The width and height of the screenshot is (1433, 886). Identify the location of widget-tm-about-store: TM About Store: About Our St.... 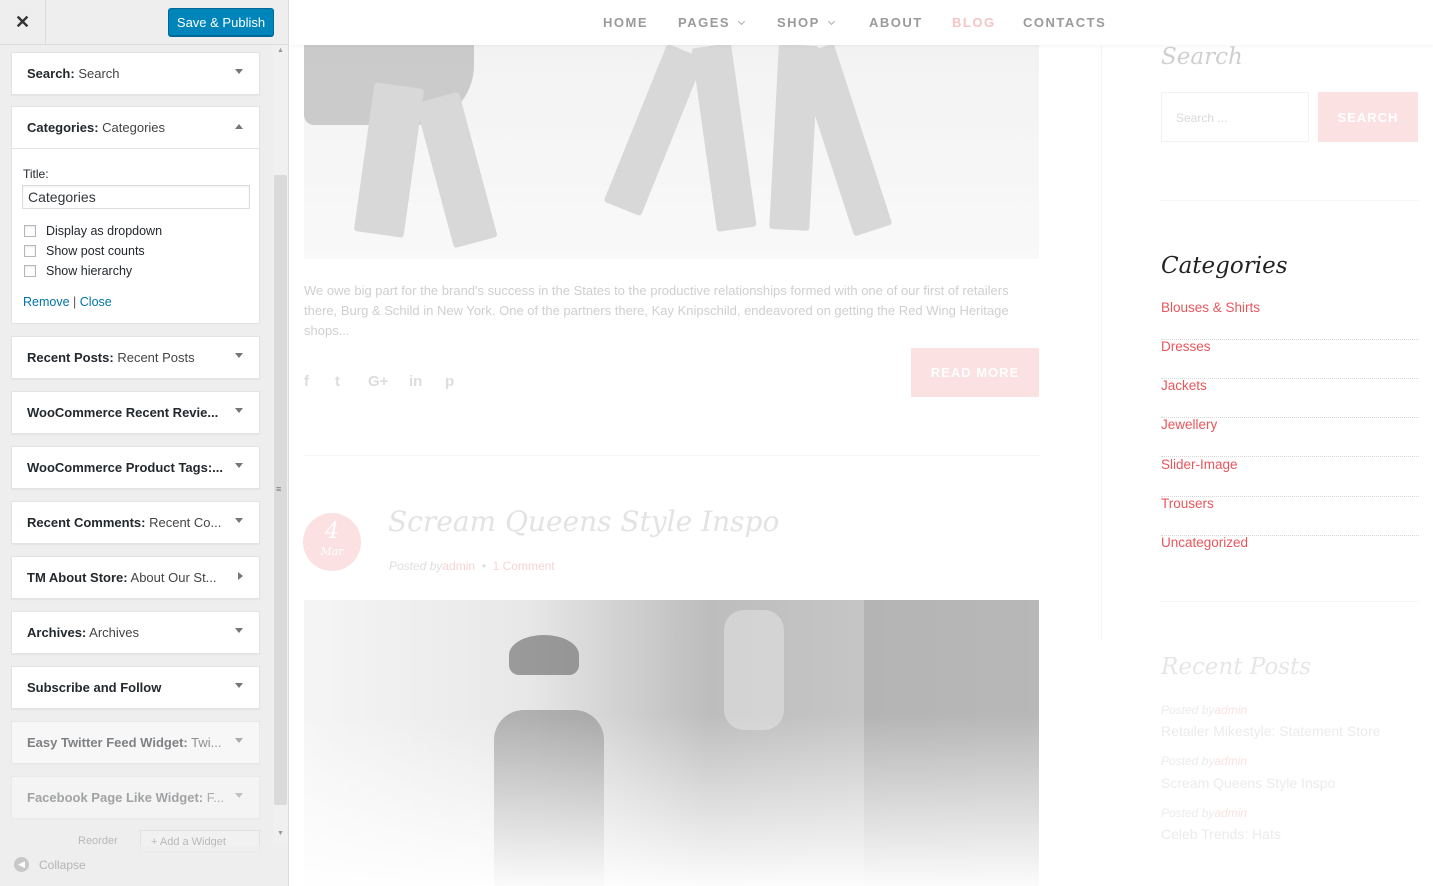
(135, 577).